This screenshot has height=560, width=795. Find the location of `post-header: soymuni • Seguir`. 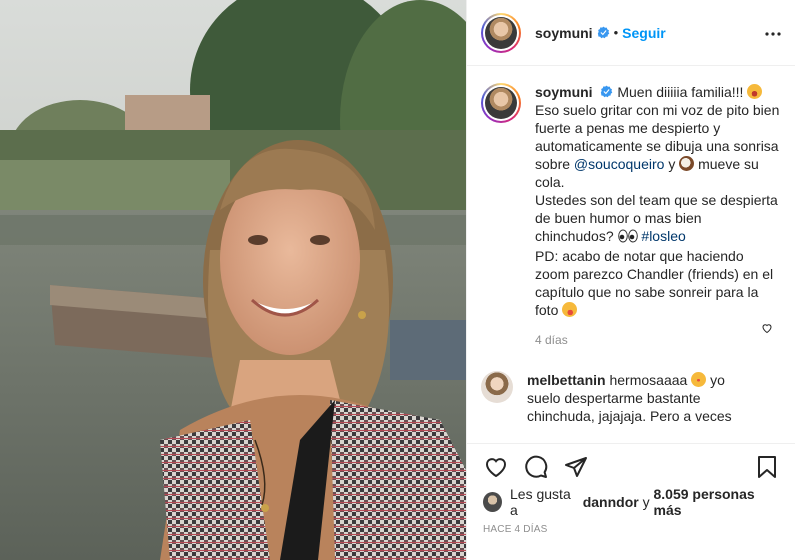

post-header: soymuni • Seguir is located at coordinates (631, 33).